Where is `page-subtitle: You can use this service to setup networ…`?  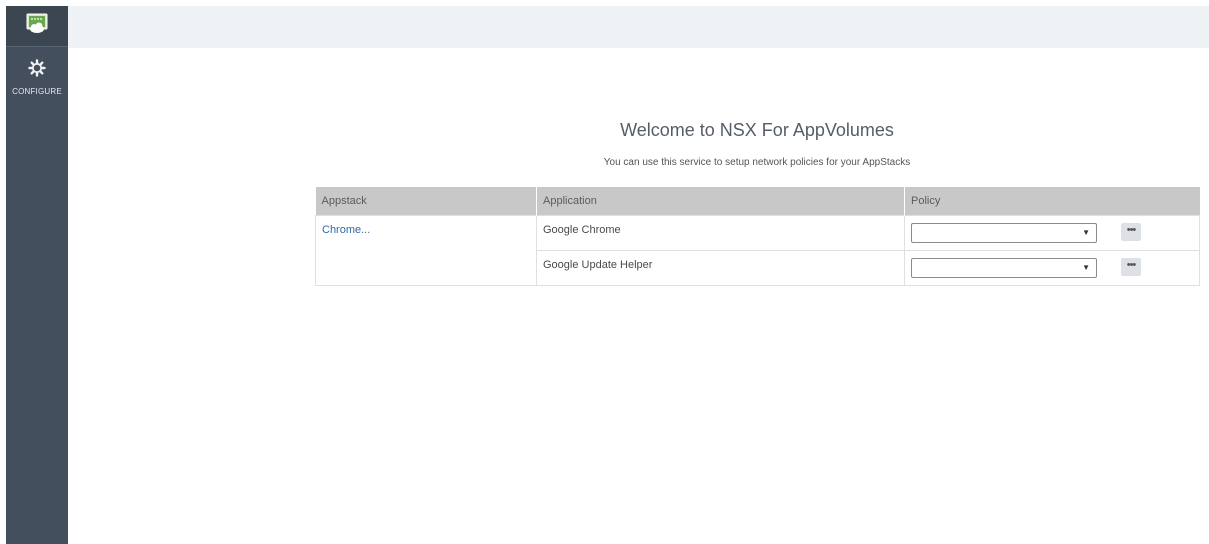
page-subtitle: You can use this service to setup networ… is located at coordinates (757, 162).